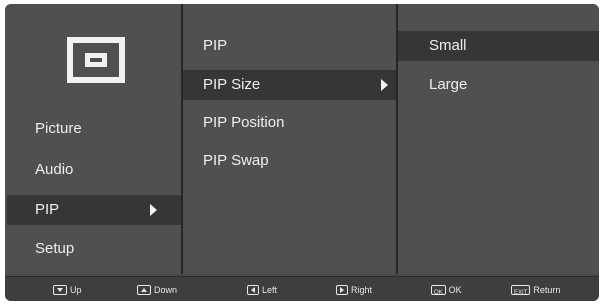  I want to click on up-triangle-key-icon, so click(144, 290).